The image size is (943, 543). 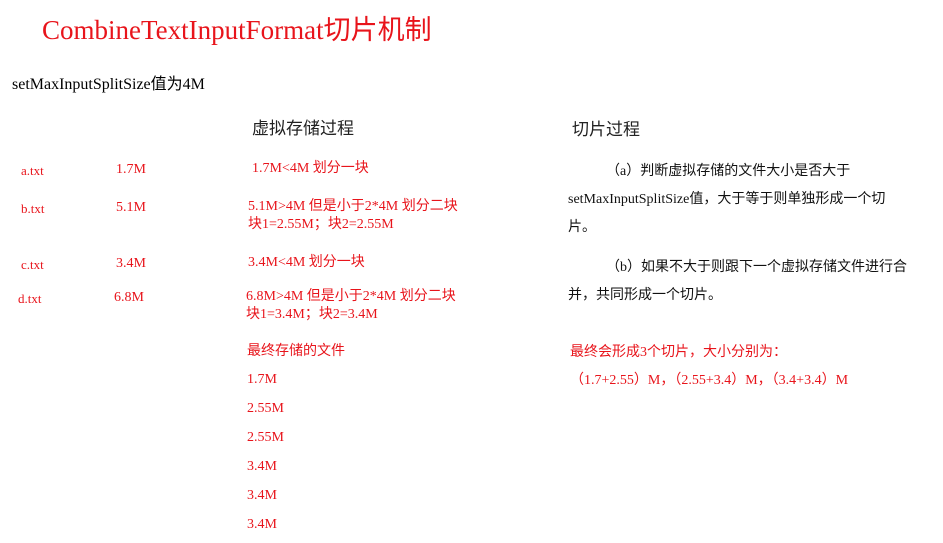 What do you see at coordinates (296, 351) in the screenshot?
I see `final-files-heading: 最终存储的文件` at bounding box center [296, 351].